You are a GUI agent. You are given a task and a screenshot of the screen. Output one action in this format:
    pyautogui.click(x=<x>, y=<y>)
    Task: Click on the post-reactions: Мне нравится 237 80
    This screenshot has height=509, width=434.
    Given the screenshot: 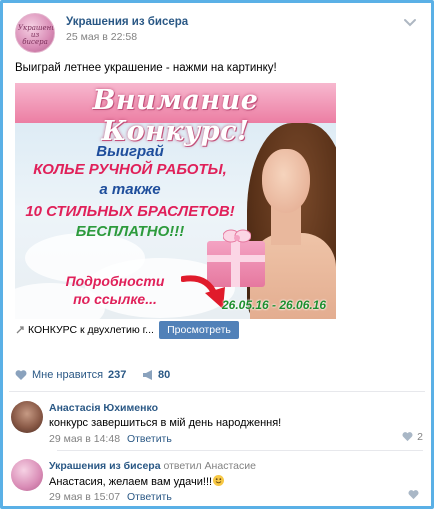 What is the action you would take?
    pyautogui.click(x=217, y=376)
    